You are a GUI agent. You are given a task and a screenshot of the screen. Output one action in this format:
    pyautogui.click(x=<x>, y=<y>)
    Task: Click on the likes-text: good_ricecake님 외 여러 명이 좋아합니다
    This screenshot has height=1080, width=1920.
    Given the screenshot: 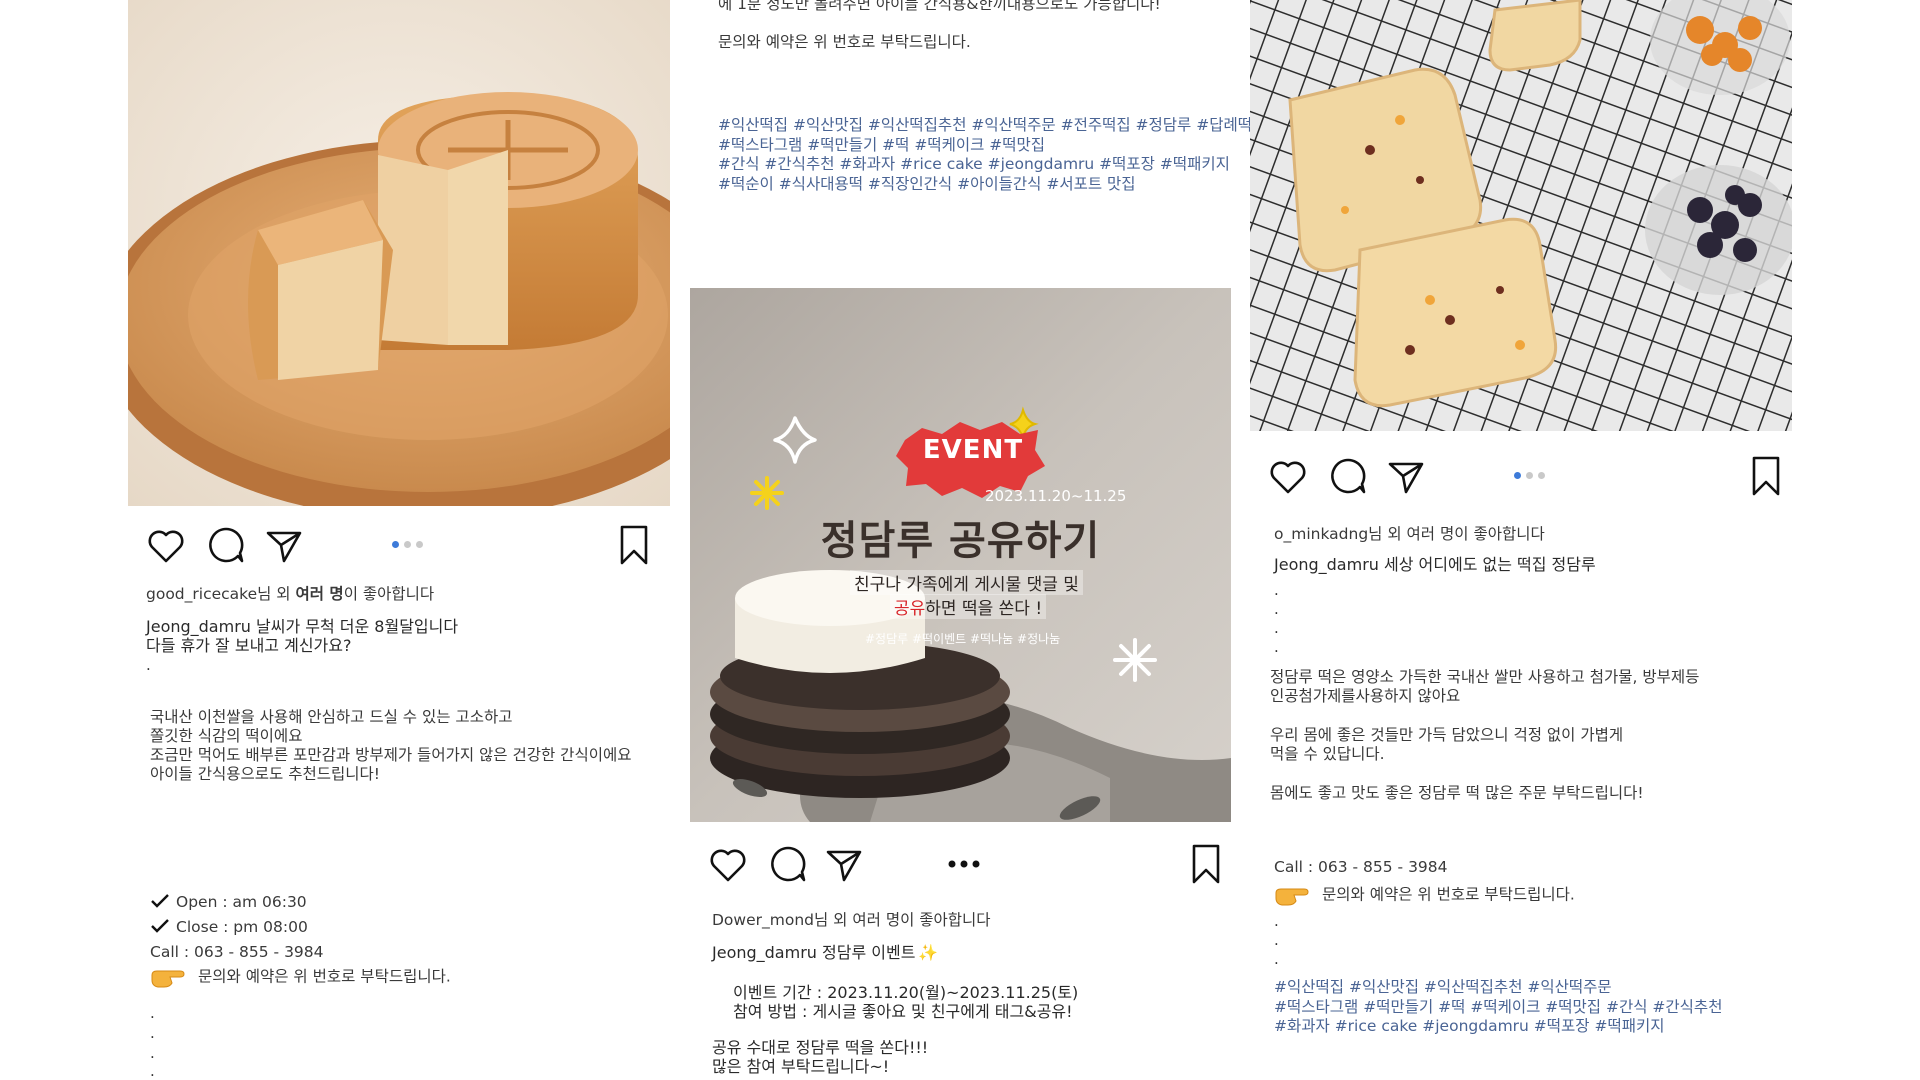 What is the action you would take?
    pyautogui.click(x=290, y=594)
    